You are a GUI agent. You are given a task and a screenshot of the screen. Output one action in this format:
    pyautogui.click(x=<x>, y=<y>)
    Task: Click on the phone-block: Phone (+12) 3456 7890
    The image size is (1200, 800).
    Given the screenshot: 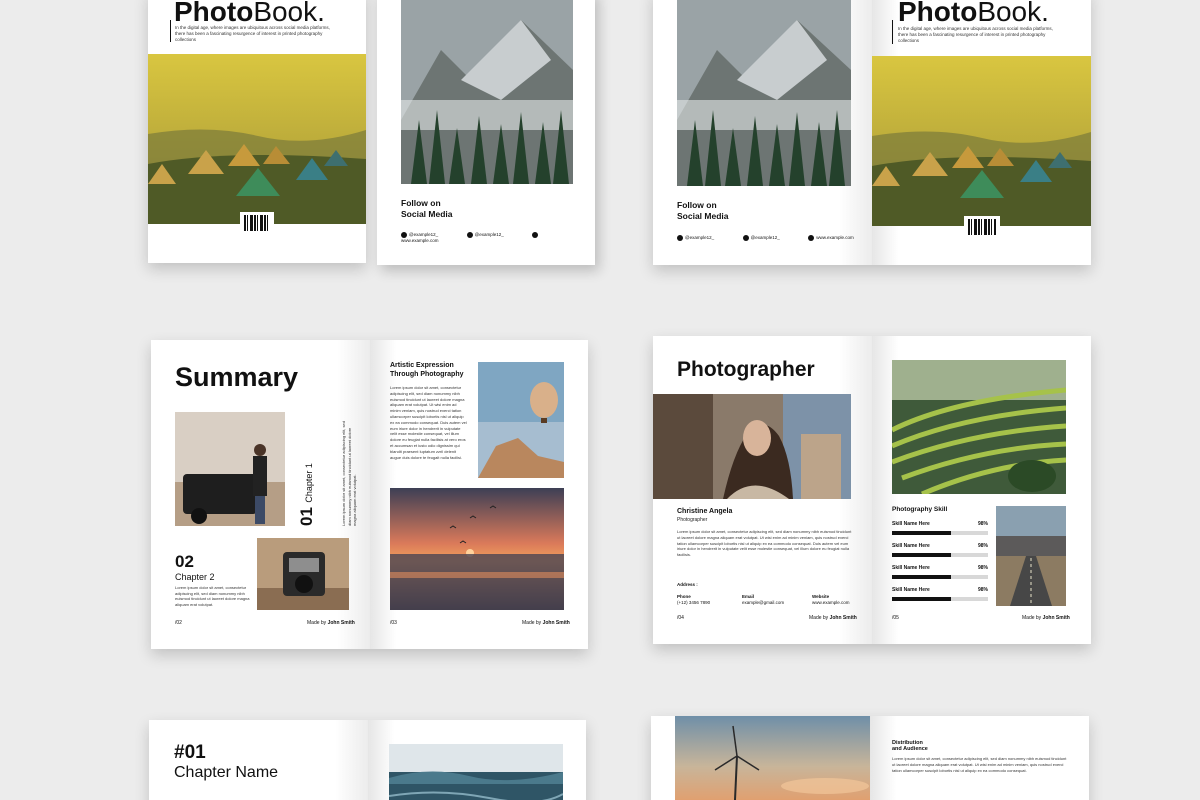 What is the action you would take?
    pyautogui.click(x=693, y=600)
    